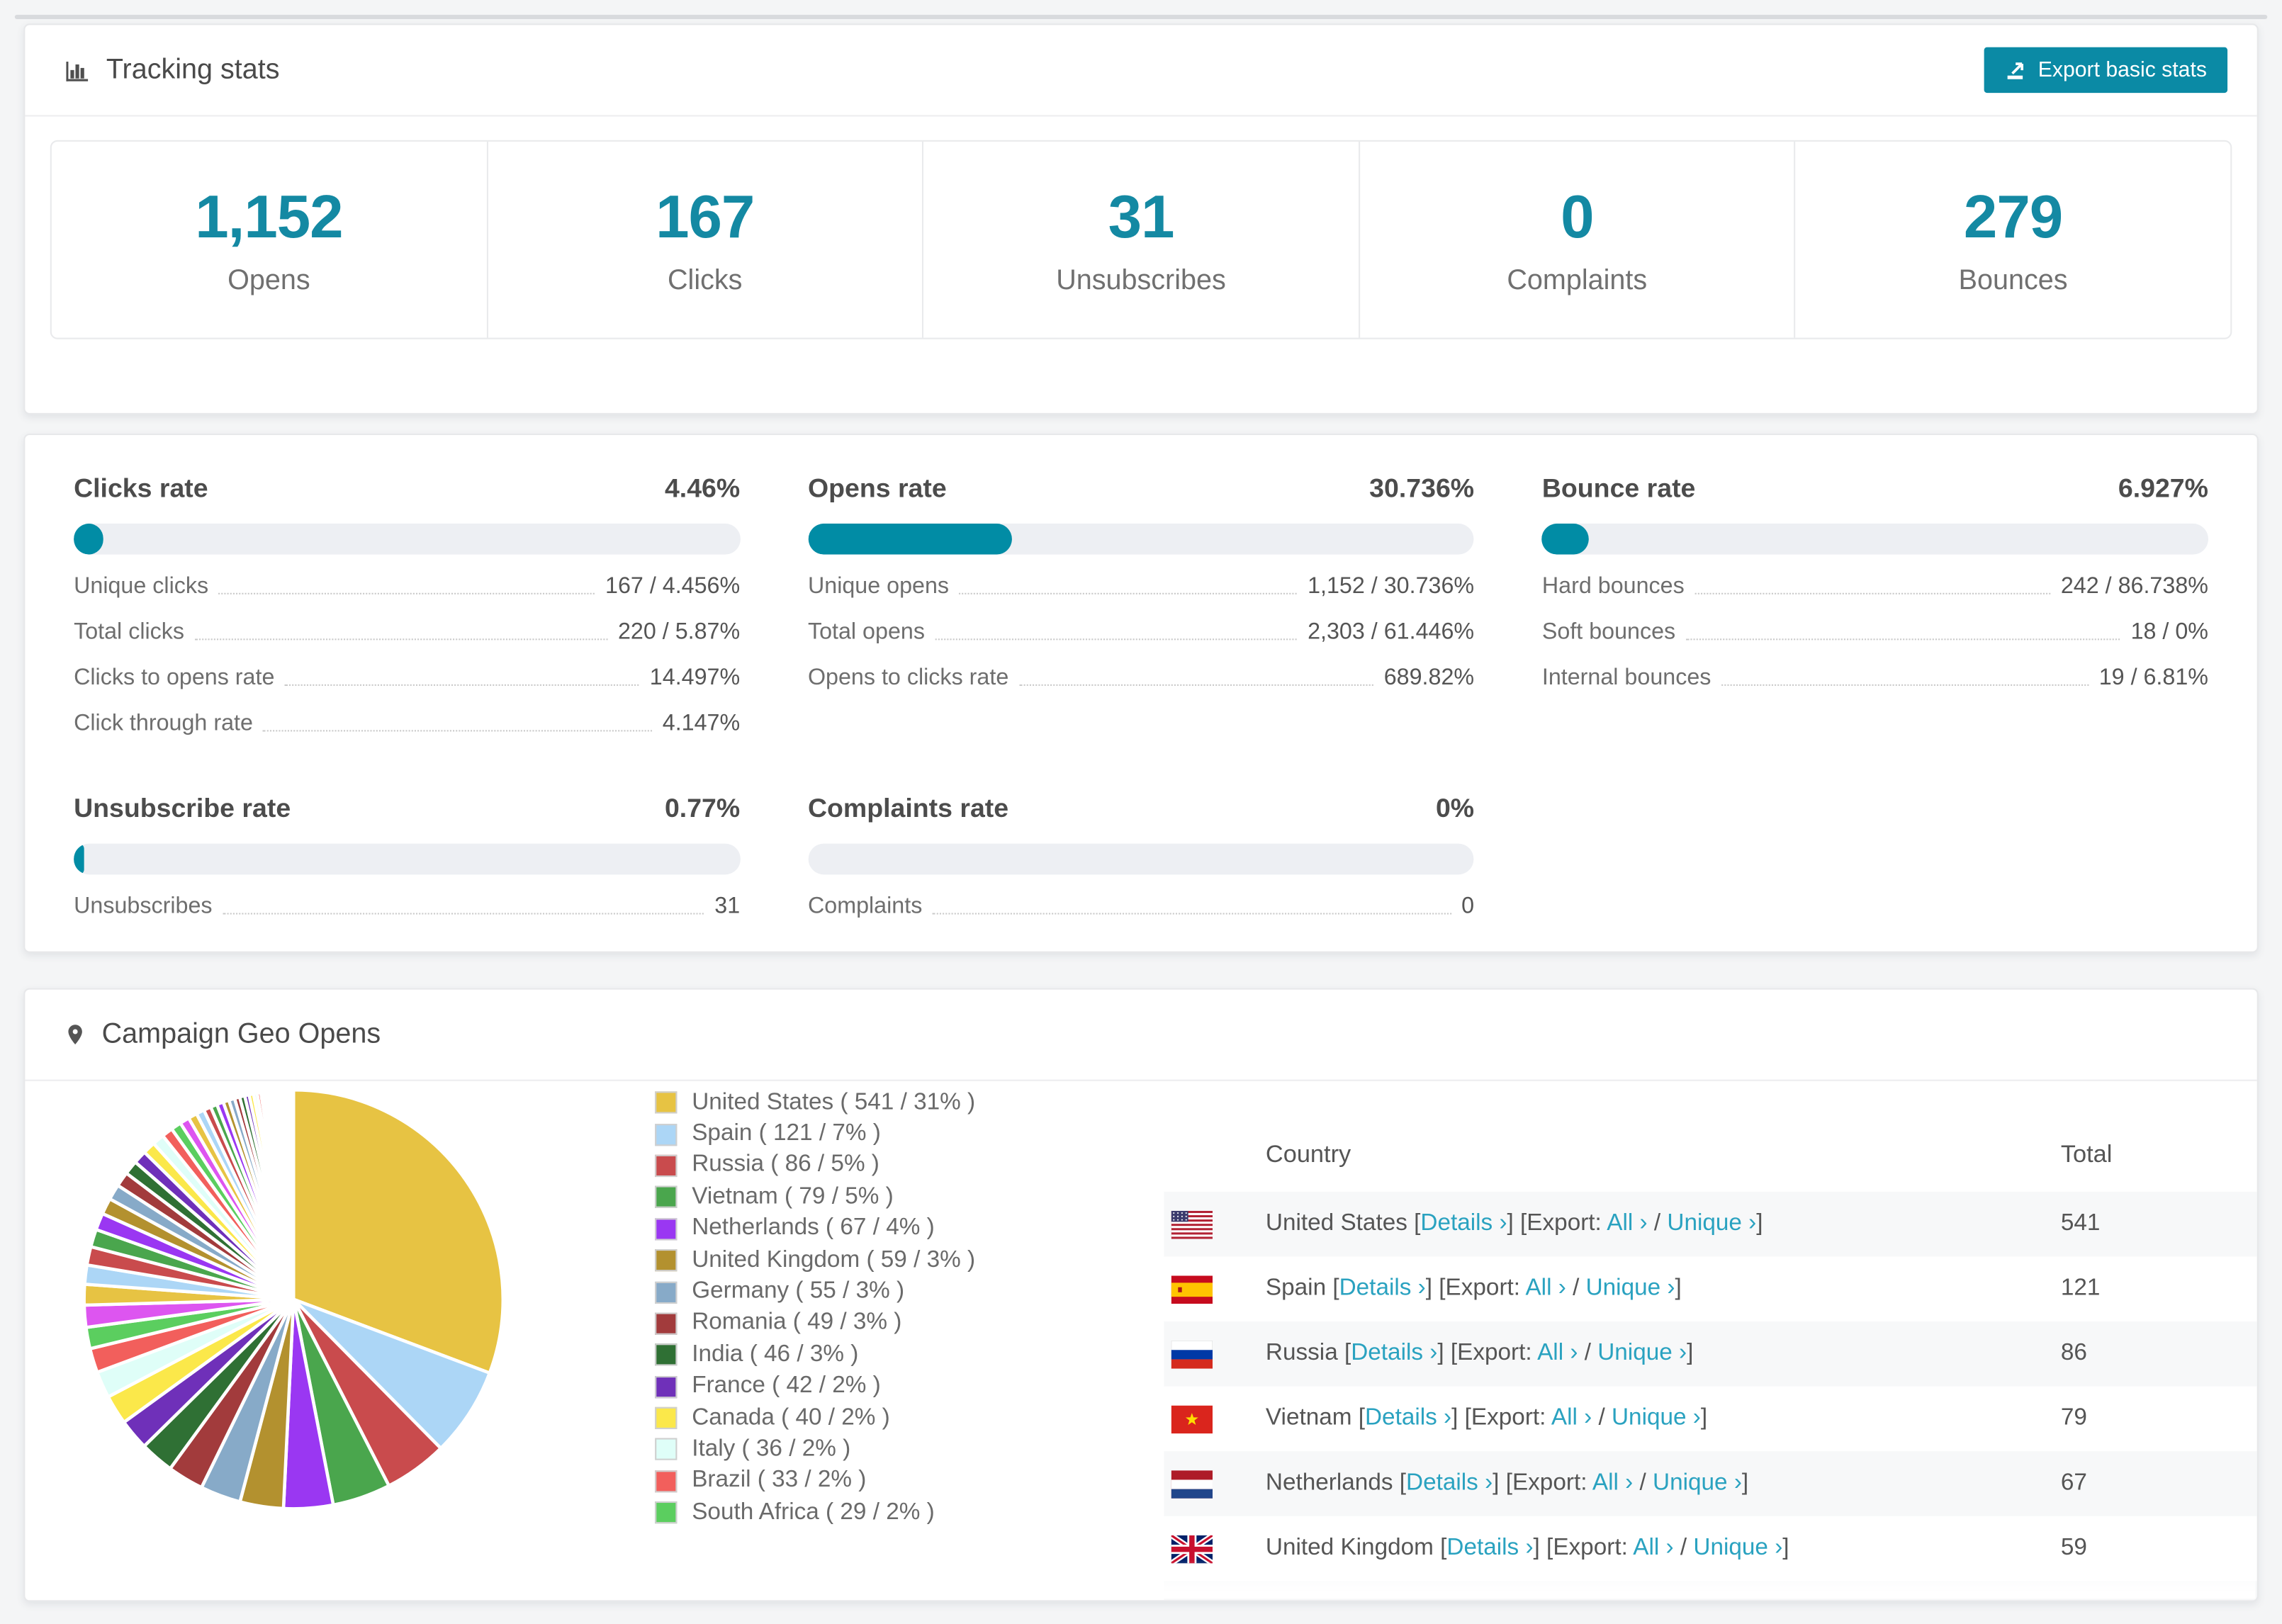 This screenshot has width=2282, height=1624. I want to click on legend-item-united-kingdom: United Kingdom ( 59 / 3% ), so click(815, 1261).